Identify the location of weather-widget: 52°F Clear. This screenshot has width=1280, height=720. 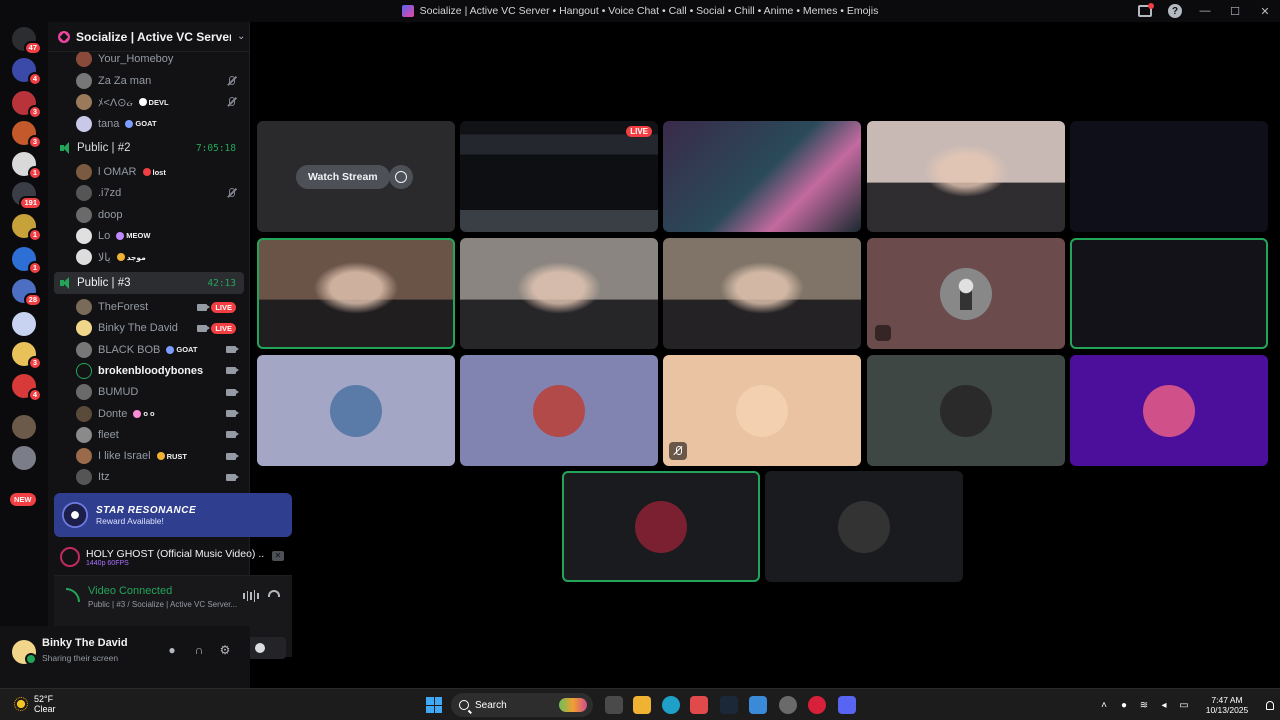
(35, 704).